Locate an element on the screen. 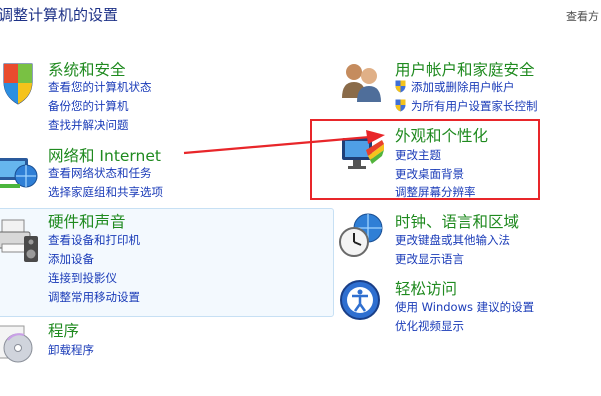  annotation-arrow-icon is located at coordinates (284, 142).